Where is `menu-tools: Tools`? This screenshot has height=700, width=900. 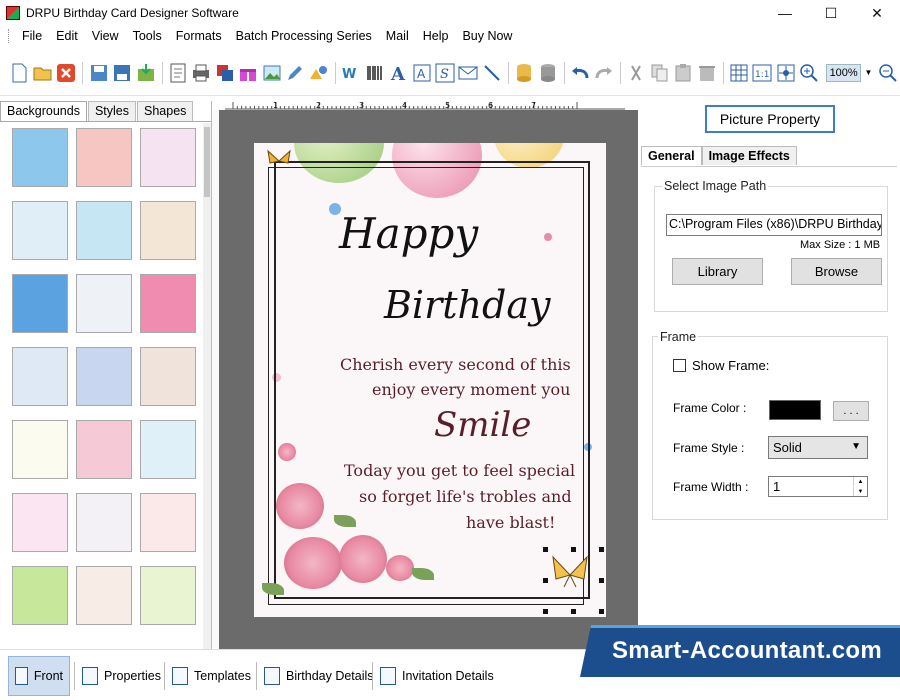
menu-tools: Tools is located at coordinates (147, 36).